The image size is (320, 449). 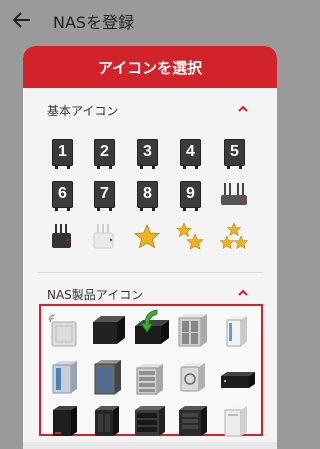 I want to click on nas-tower-icon: 4, so click(x=190, y=154).